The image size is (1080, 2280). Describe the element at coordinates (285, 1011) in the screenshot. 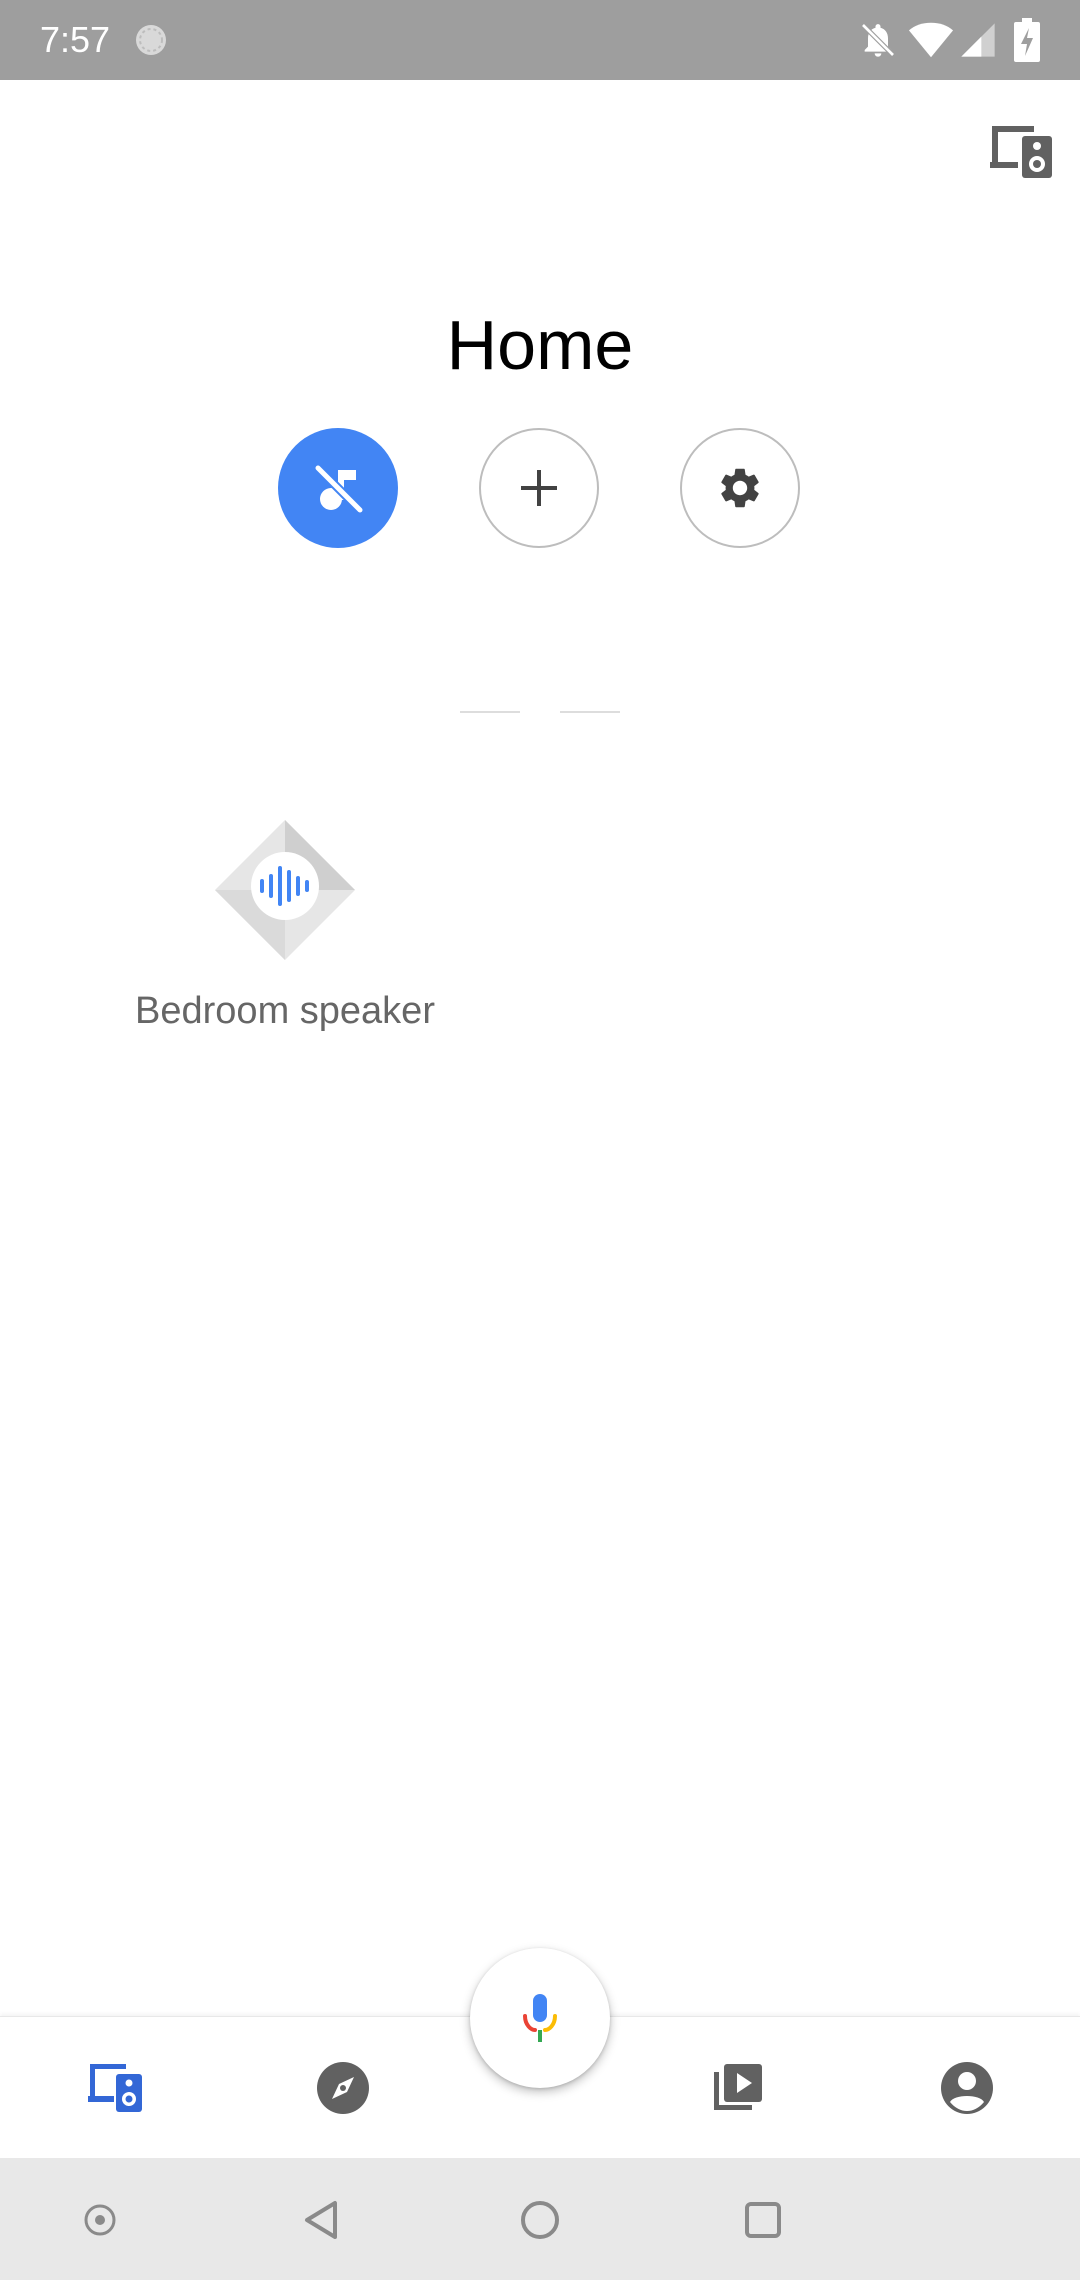

I see `device-label: Bedroom speaker` at that location.